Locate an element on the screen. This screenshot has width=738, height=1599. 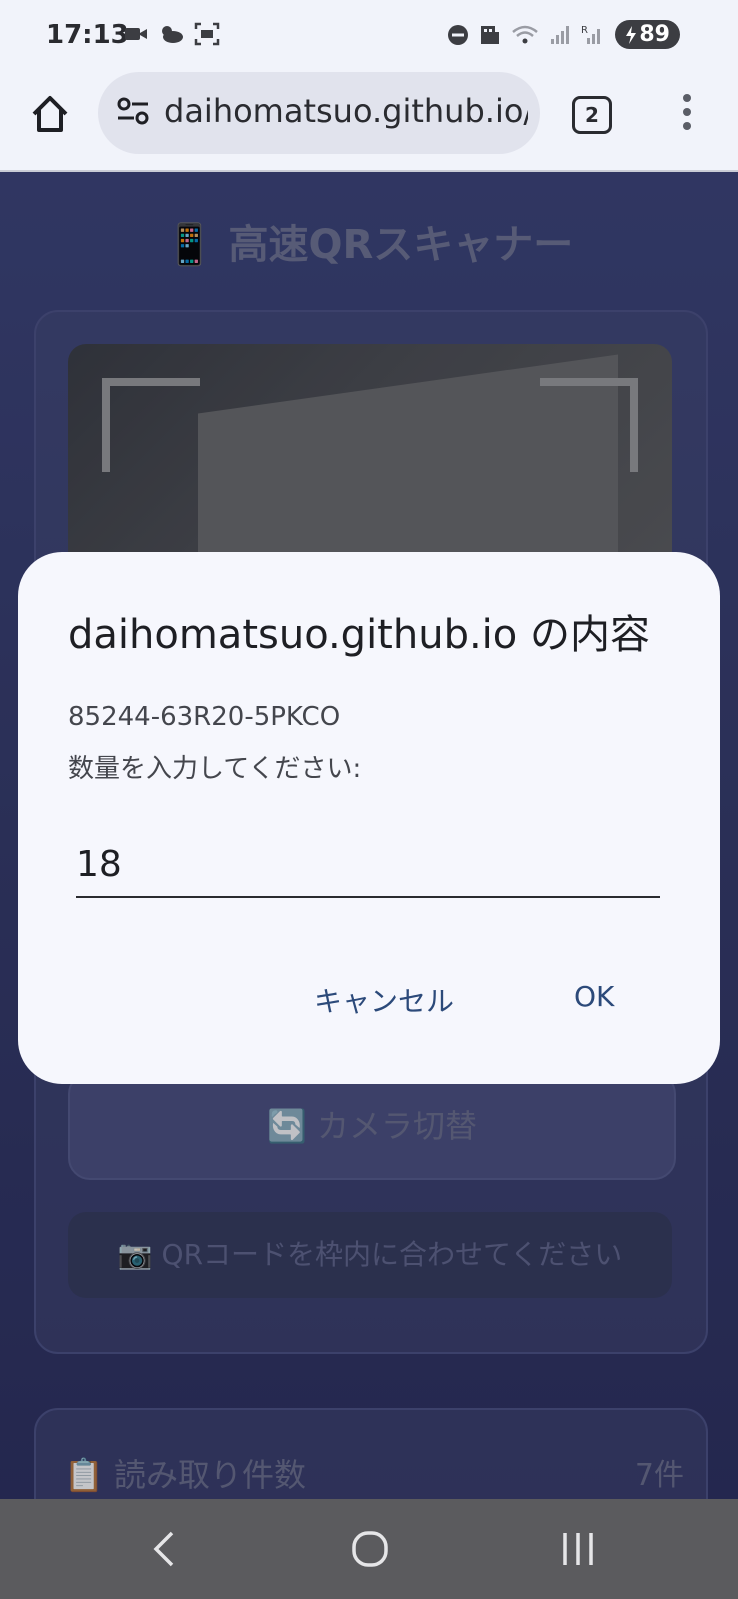
system-nav-bar is located at coordinates (369, 1549).